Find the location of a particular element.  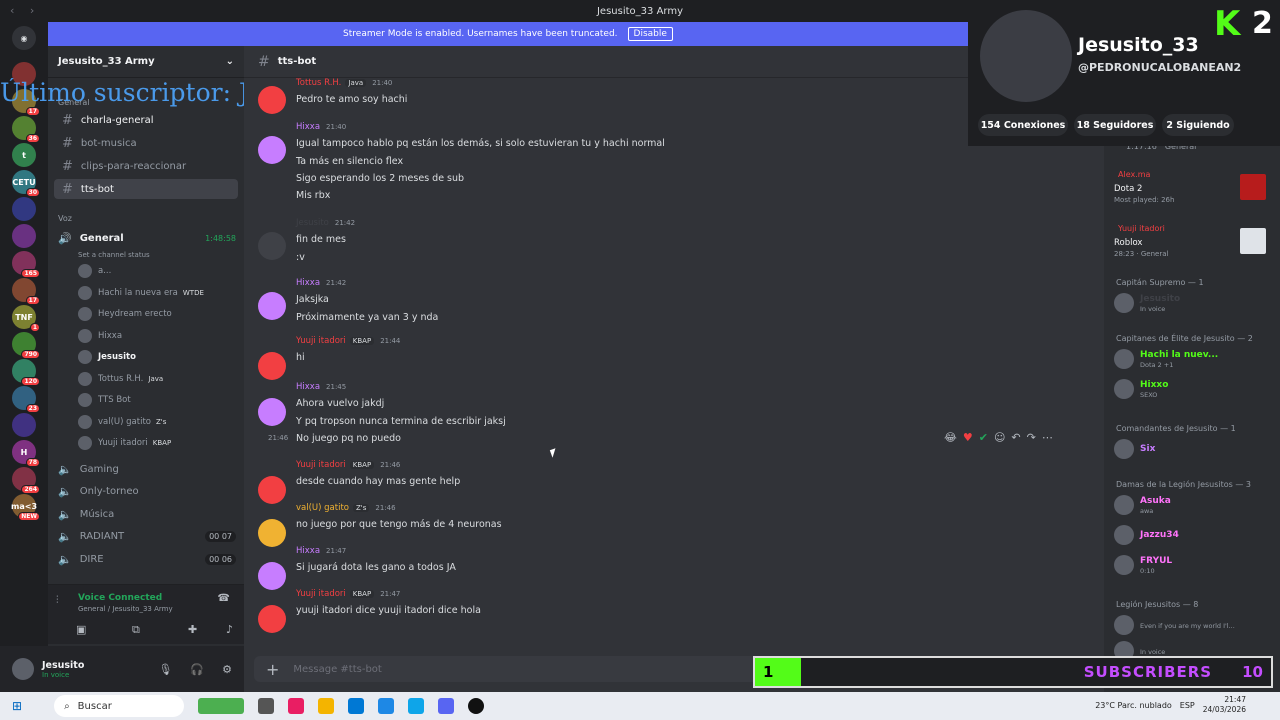

disconnect-icon: ☎ is located at coordinates (224, 598).